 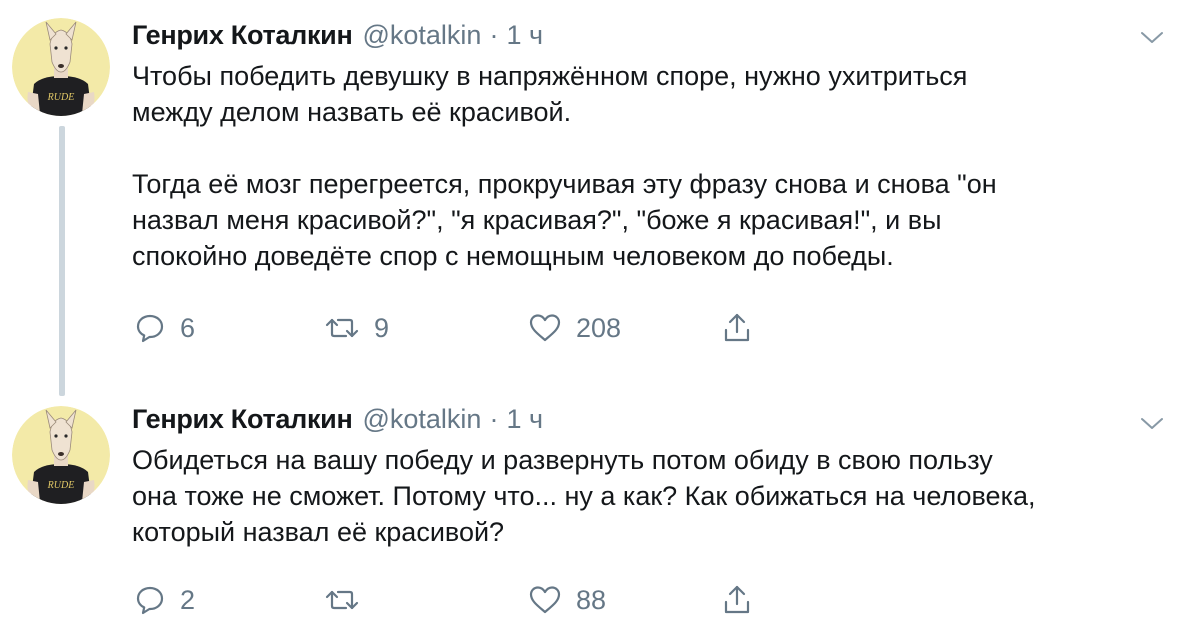 I want to click on retweet-button: 9, so click(x=356, y=328).